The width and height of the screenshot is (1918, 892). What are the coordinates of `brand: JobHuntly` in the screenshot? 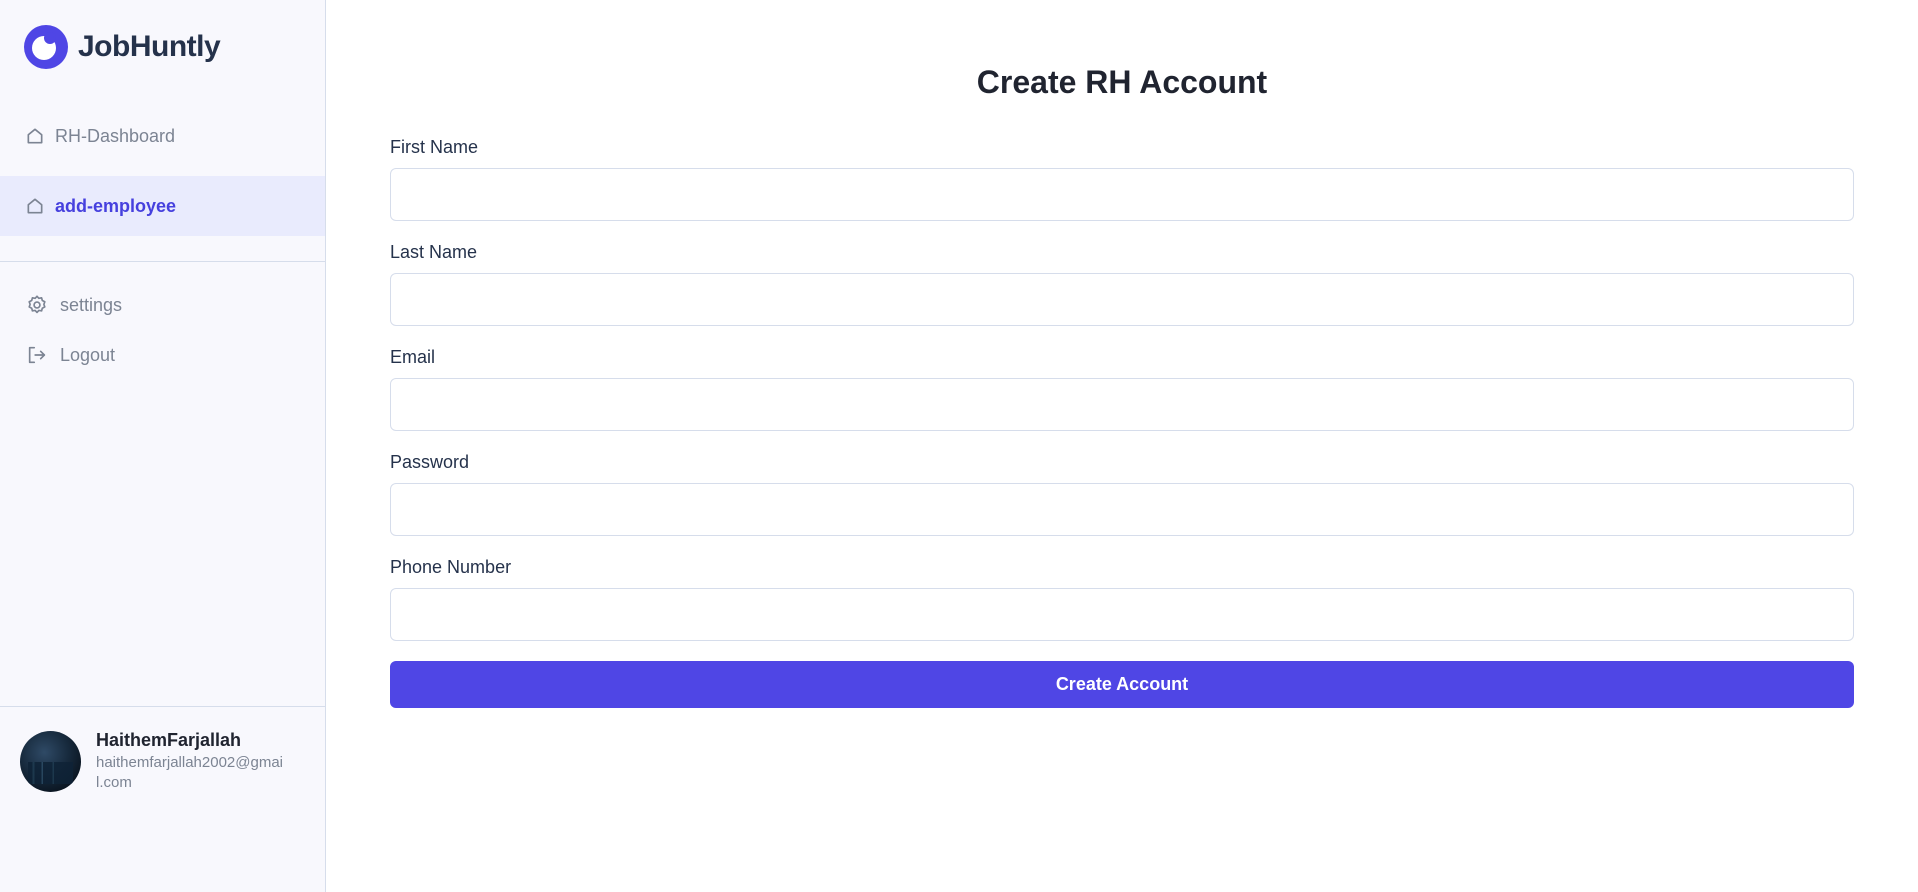 It's located at (162, 35).